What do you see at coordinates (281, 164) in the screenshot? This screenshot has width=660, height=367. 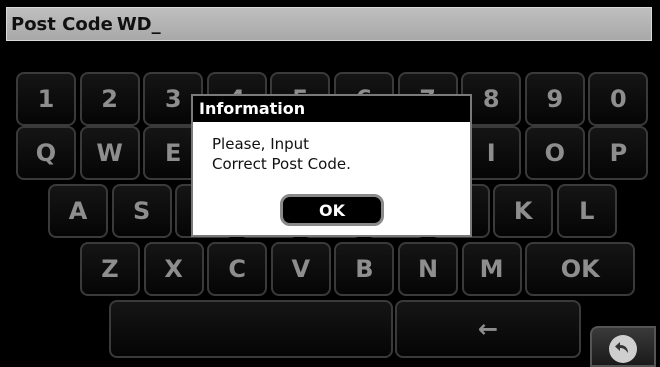 I see `dialog-message-line-2: Correct Post Code.` at bounding box center [281, 164].